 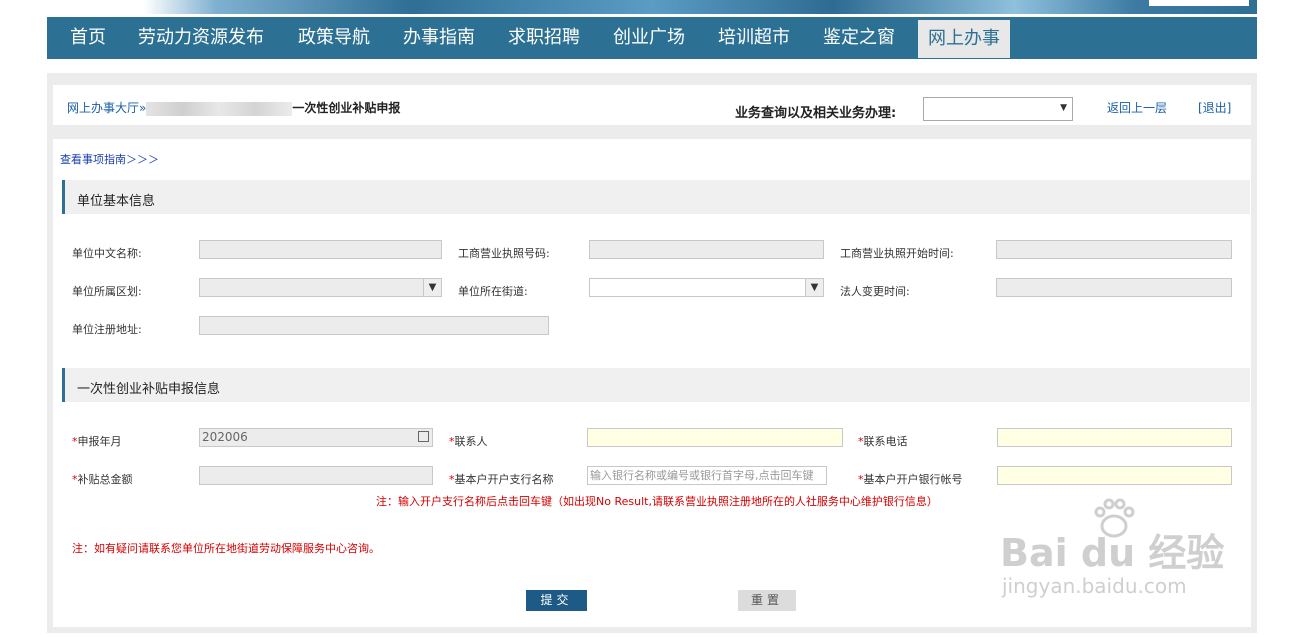 I want to click on reset-button: 重置, so click(x=767, y=600).